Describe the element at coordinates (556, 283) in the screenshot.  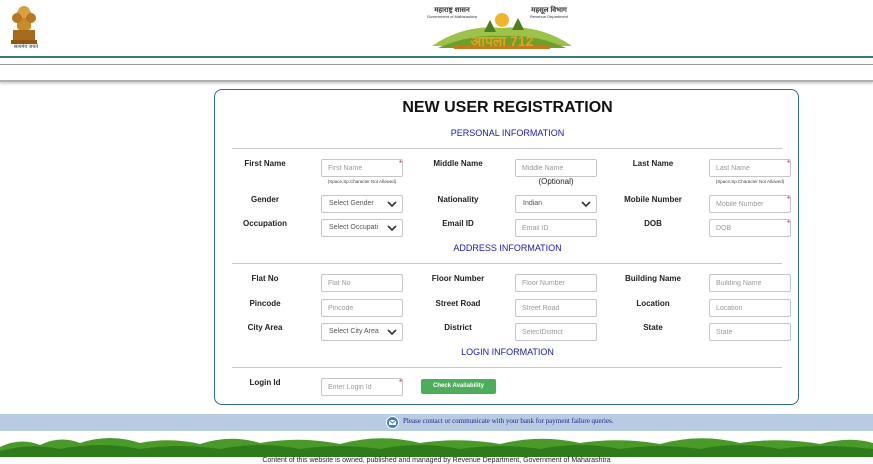
I see `floor-number-input` at that location.